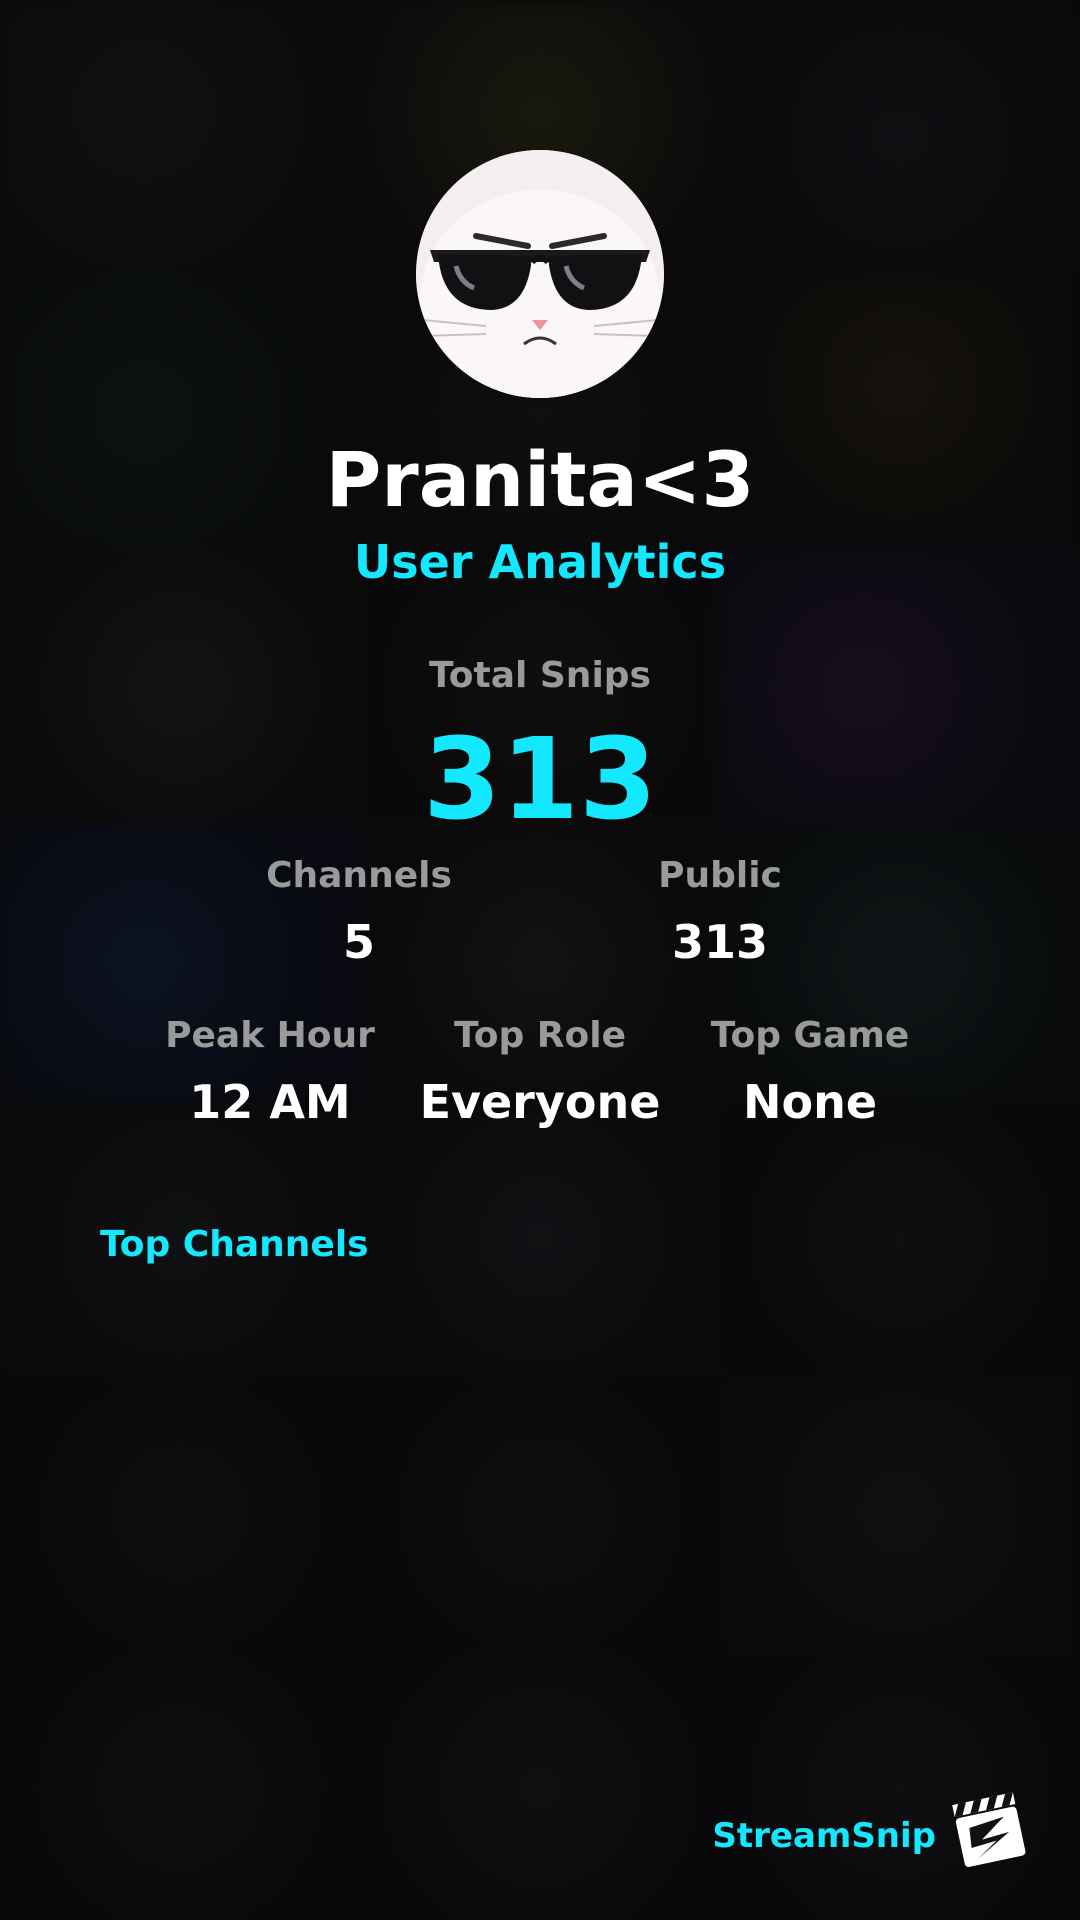 The height and width of the screenshot is (1920, 1080). What do you see at coordinates (720, 942) in the screenshot?
I see `public-value: 313` at bounding box center [720, 942].